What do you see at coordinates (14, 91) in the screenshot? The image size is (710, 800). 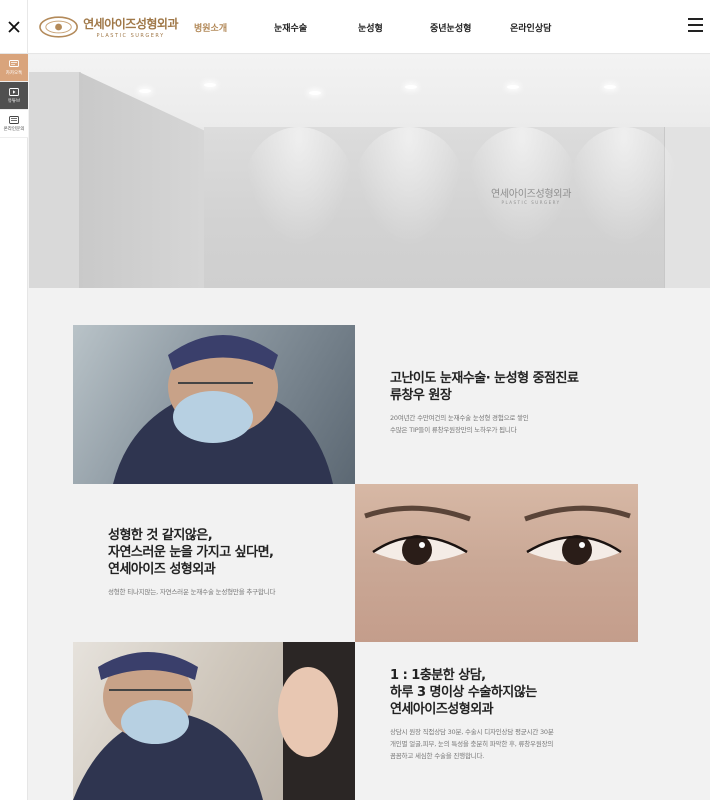 I see `play-icon` at bounding box center [14, 91].